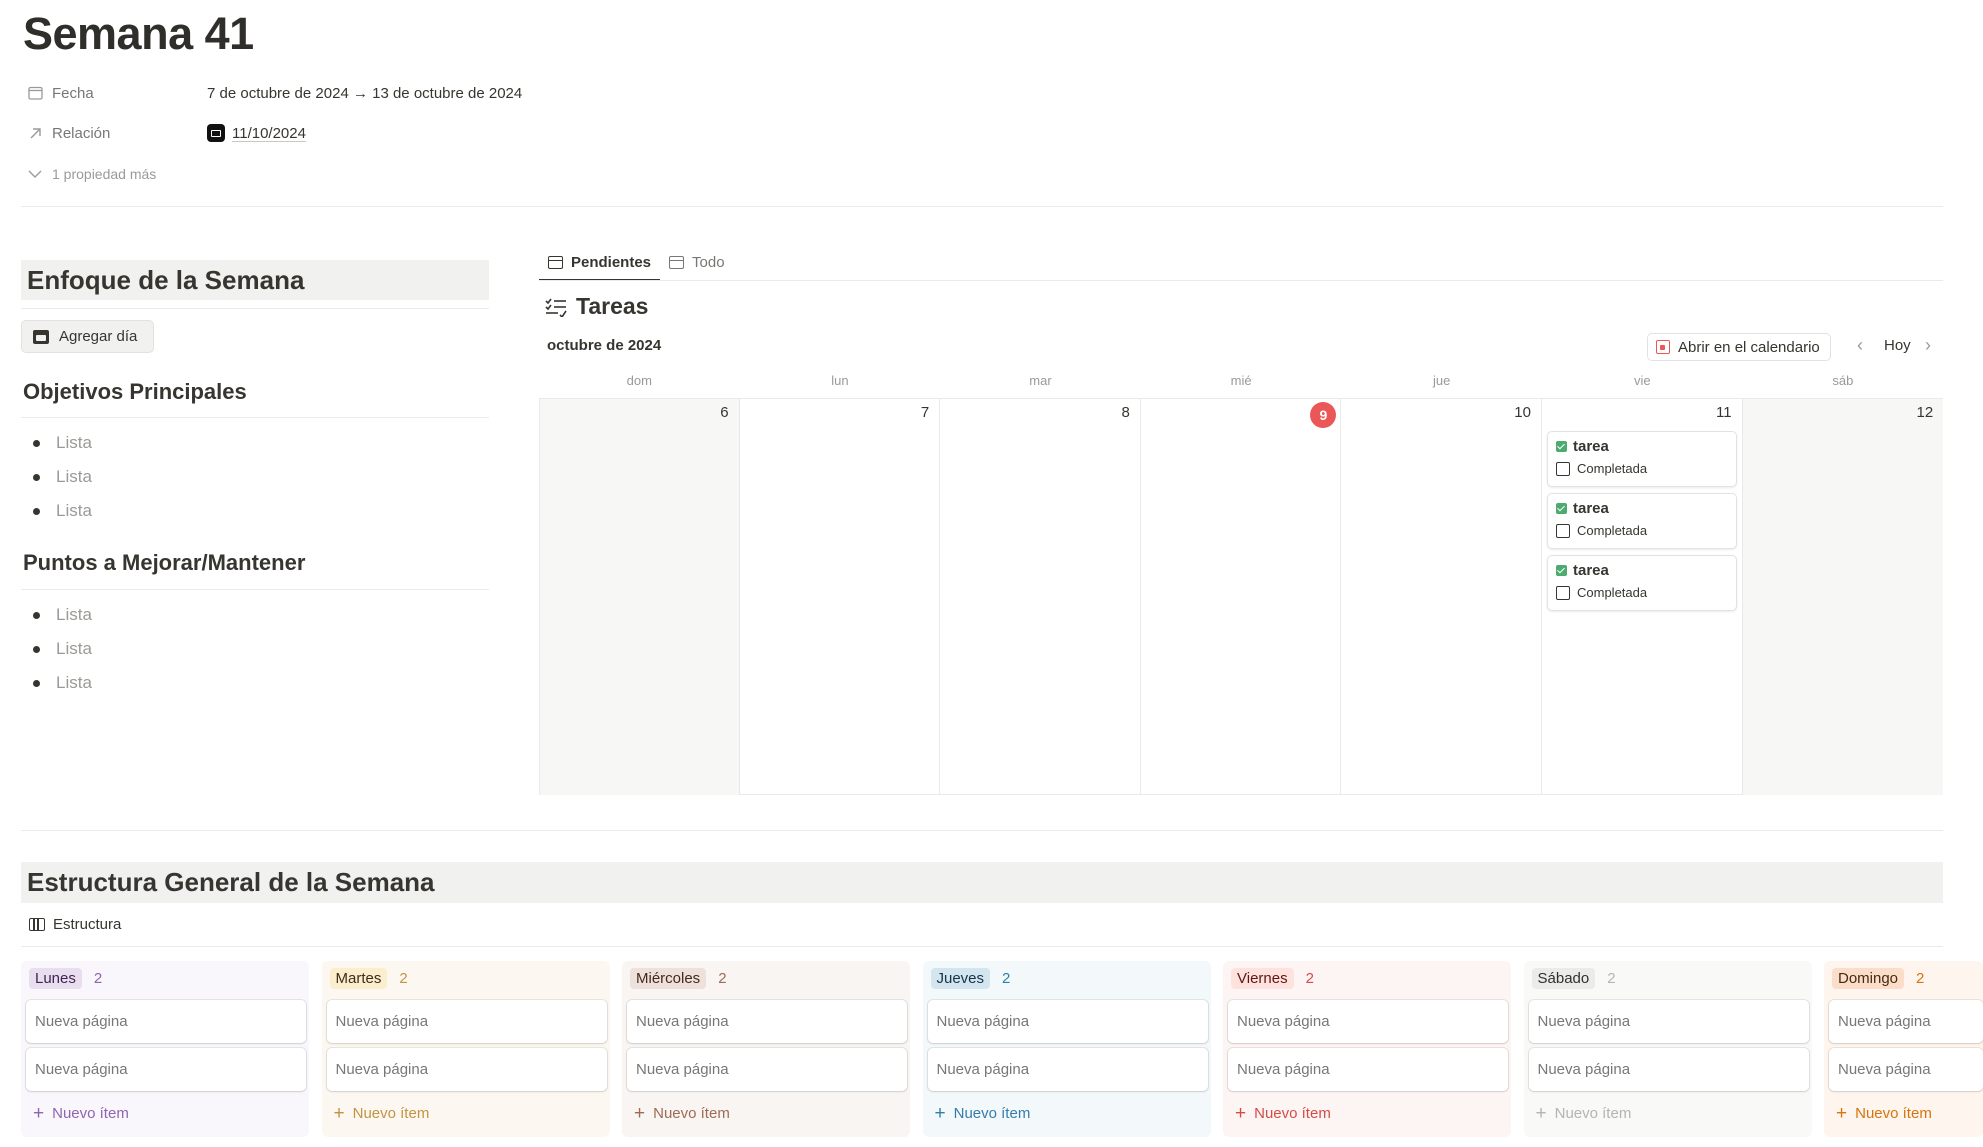 The height and width of the screenshot is (1147, 1983). What do you see at coordinates (982, 882) in the screenshot?
I see `estructura-heading: Estructura General de la Semana` at bounding box center [982, 882].